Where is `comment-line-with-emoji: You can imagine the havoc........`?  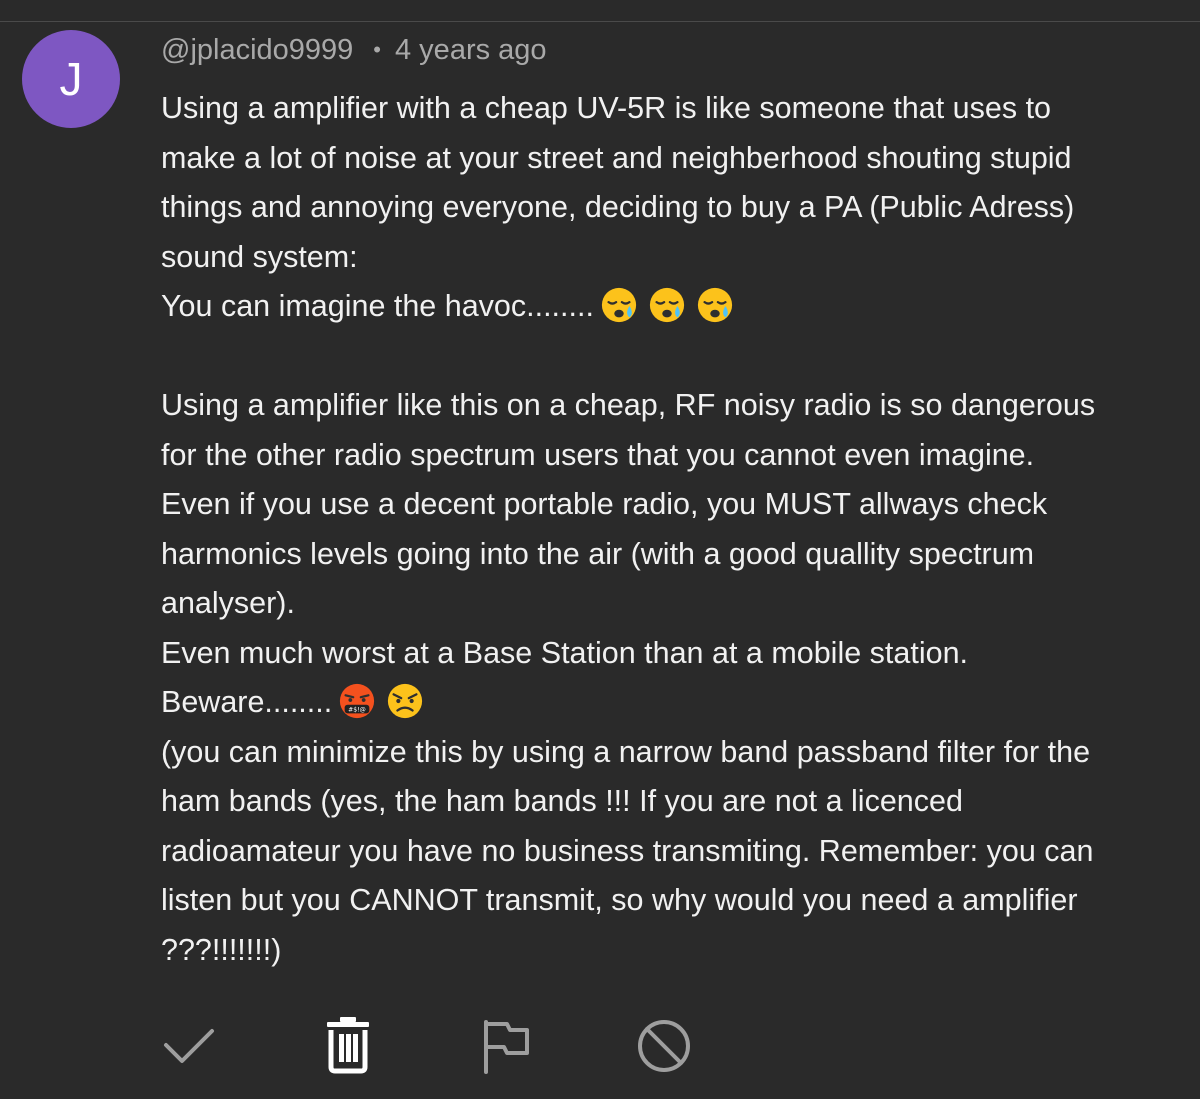 comment-line-with-emoji: You can imagine the havoc........ is located at coordinates (671, 307).